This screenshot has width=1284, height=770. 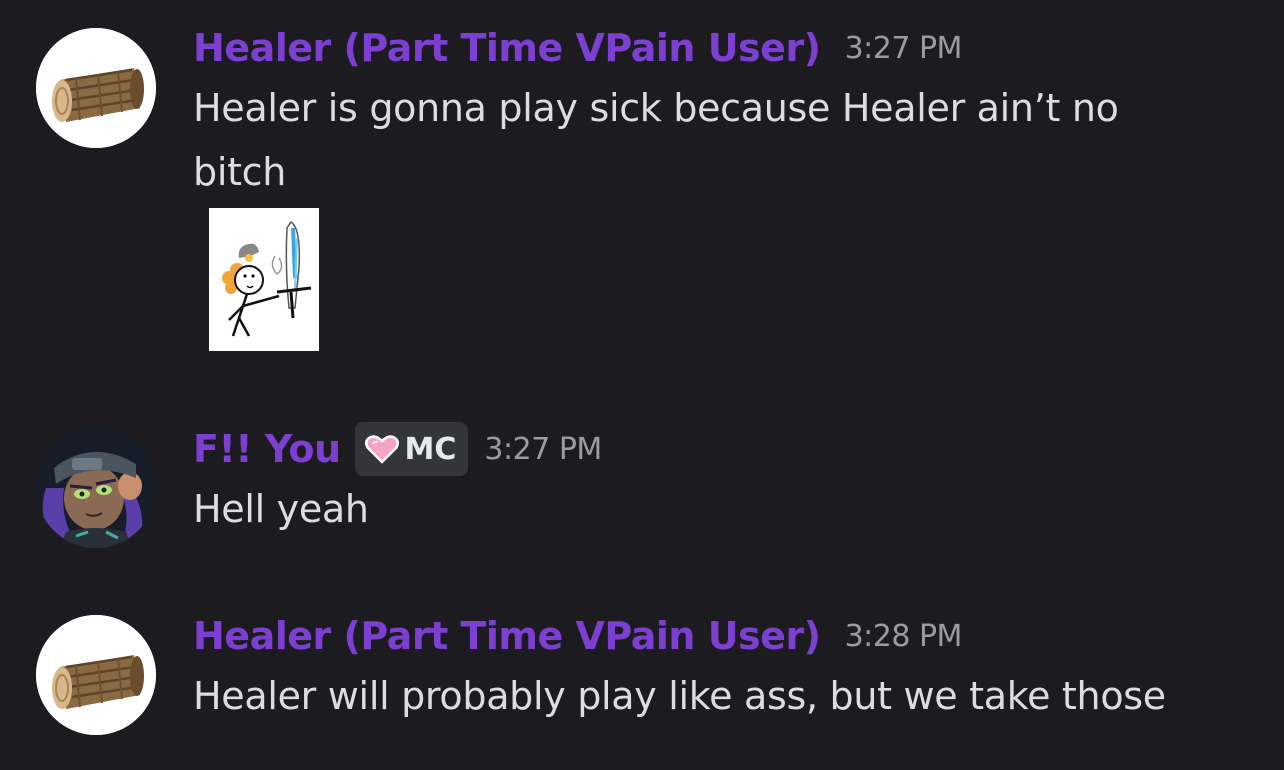 I want to click on image-attachment, so click(x=264, y=279).